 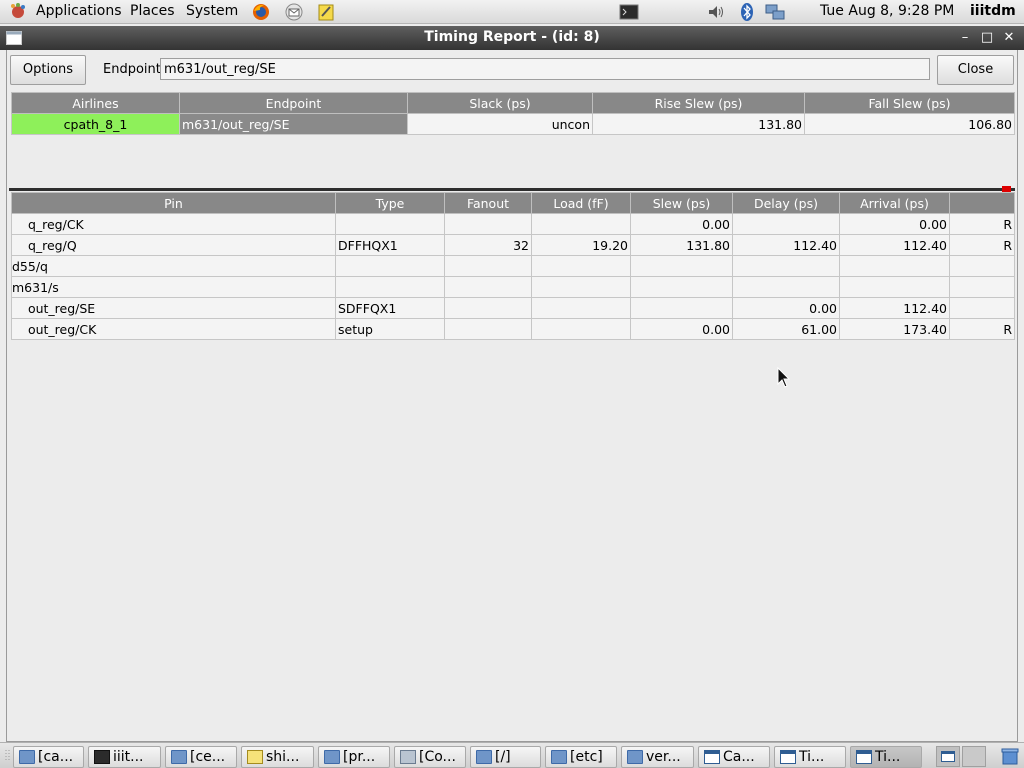 What do you see at coordinates (993, 12) in the screenshot?
I see `user-name: iiitdm` at bounding box center [993, 12].